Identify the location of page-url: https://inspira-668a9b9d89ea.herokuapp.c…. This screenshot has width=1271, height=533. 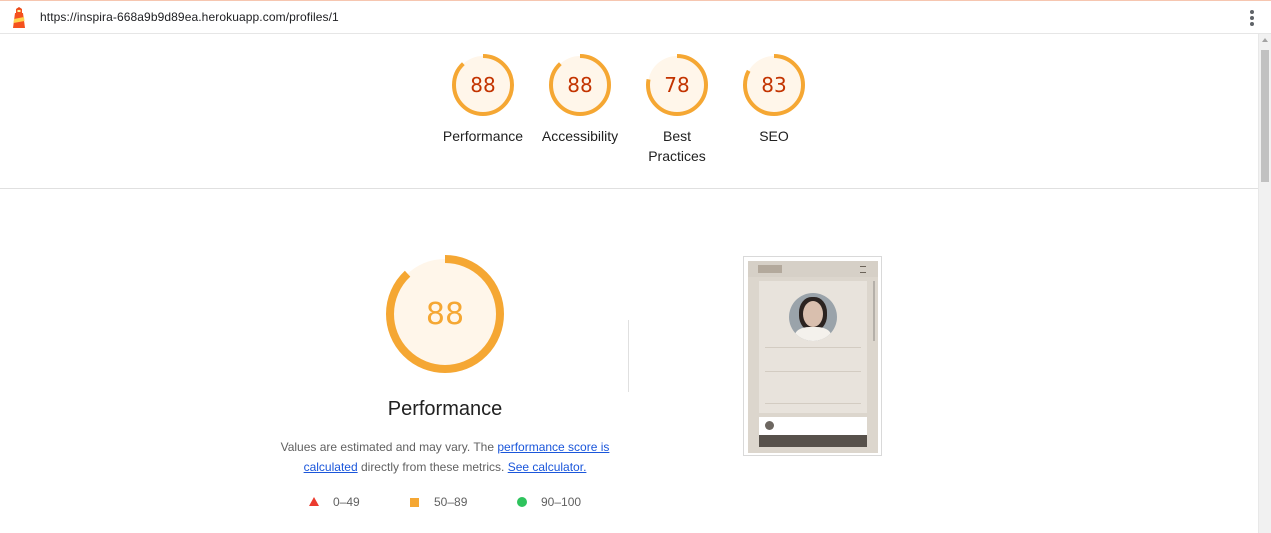
(189, 17).